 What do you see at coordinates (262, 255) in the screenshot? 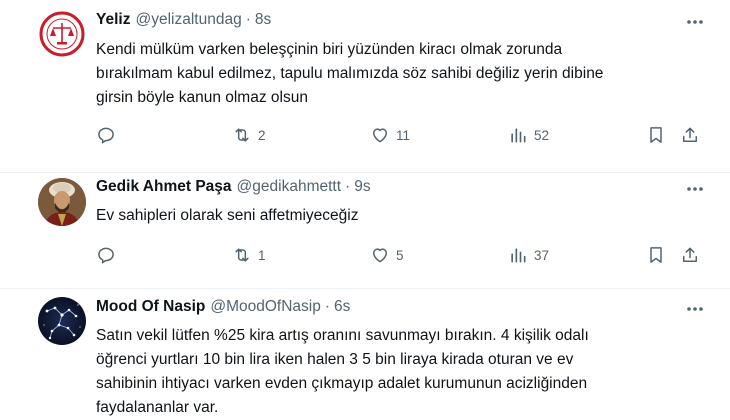
I see `retweet-count: 1` at bounding box center [262, 255].